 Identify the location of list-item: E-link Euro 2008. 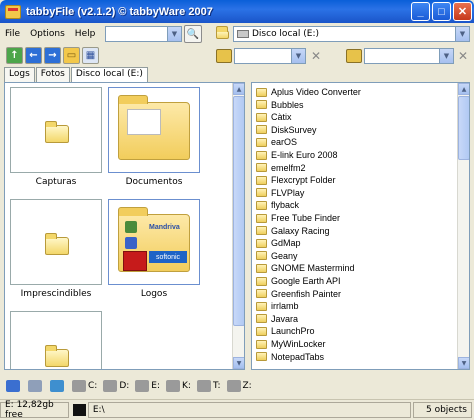
(297, 155).